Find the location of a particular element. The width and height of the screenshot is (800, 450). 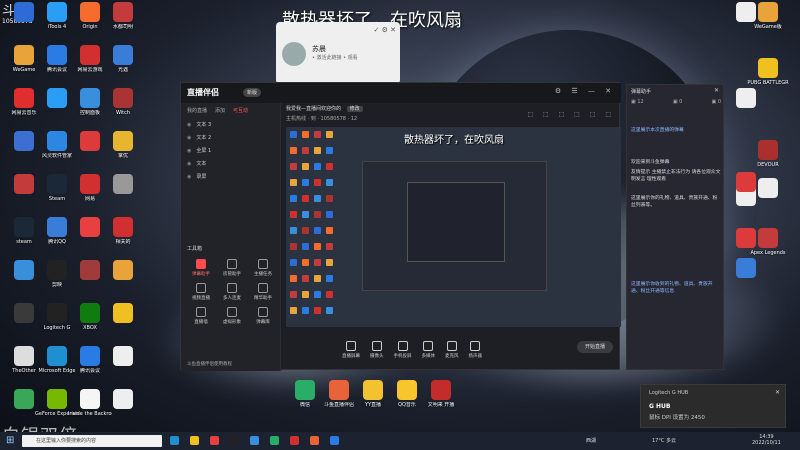

taskbar-search-input: 在这里输入你要搜索的内容 is located at coordinates (92, 441).